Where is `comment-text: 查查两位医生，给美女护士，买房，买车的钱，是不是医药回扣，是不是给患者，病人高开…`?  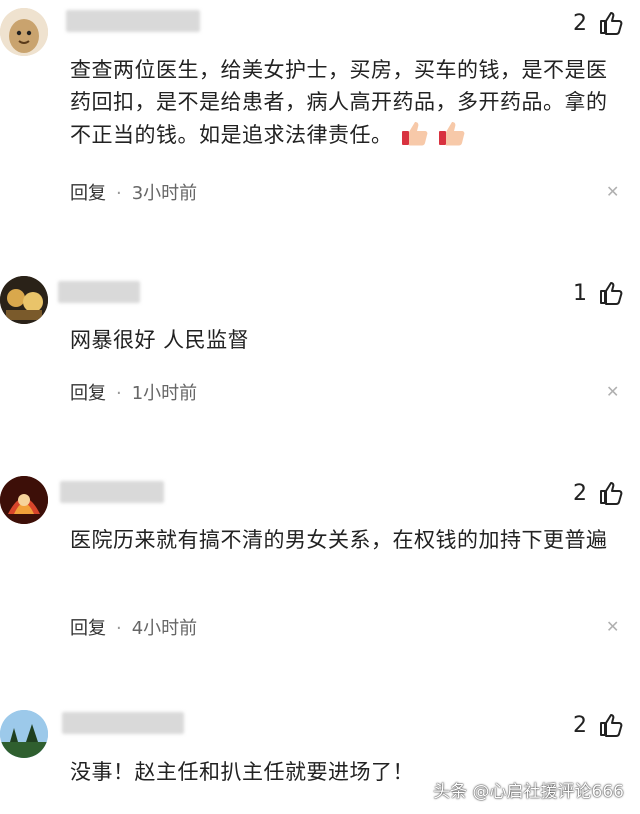 comment-text: 查查两位医生，给美女护士，买房，买车的钱，是不是医药回扣，是不是给患者，病人高开… is located at coordinates (345, 105).